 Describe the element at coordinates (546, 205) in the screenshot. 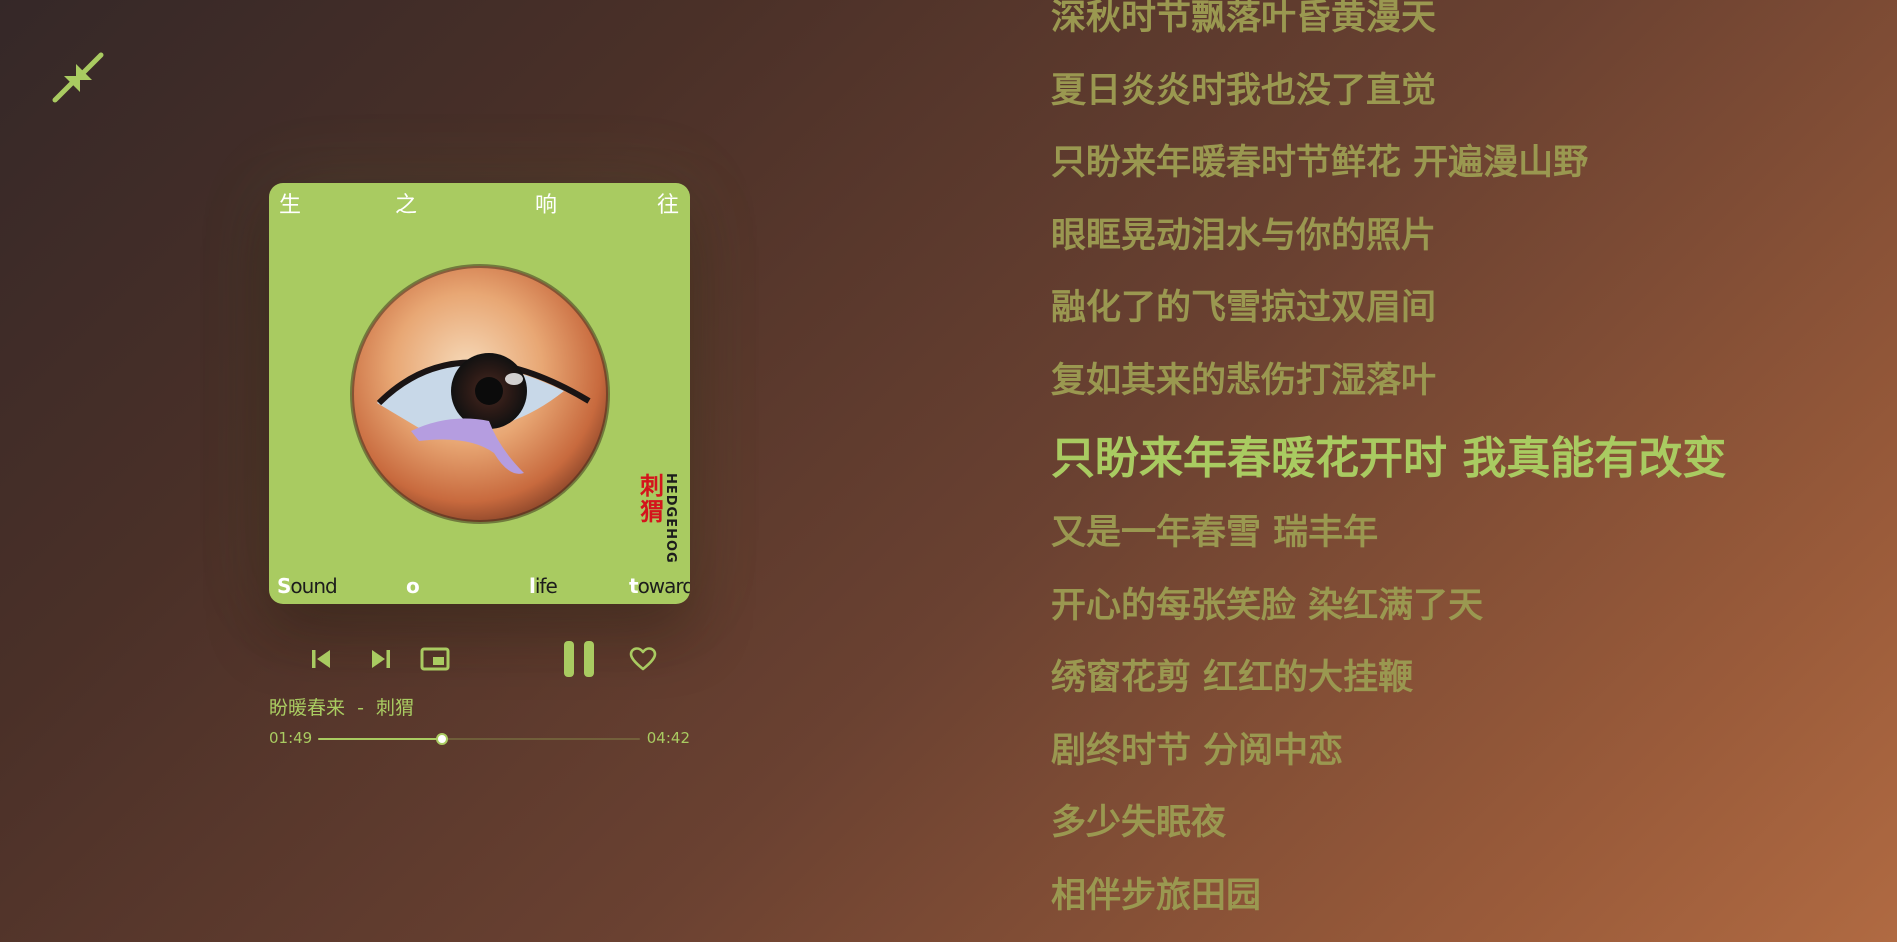

I see `cover-title-char: 响` at that location.